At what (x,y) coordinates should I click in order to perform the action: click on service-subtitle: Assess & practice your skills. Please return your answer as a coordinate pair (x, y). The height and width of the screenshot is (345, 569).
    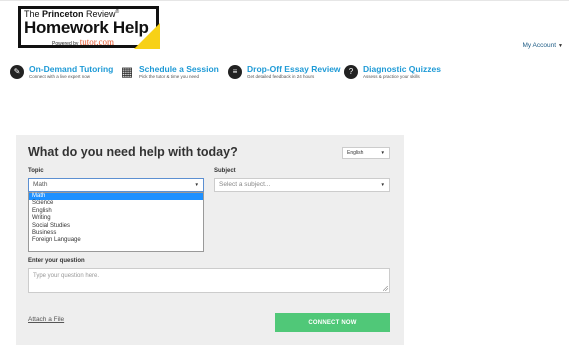
    Looking at the image, I should click on (391, 76).